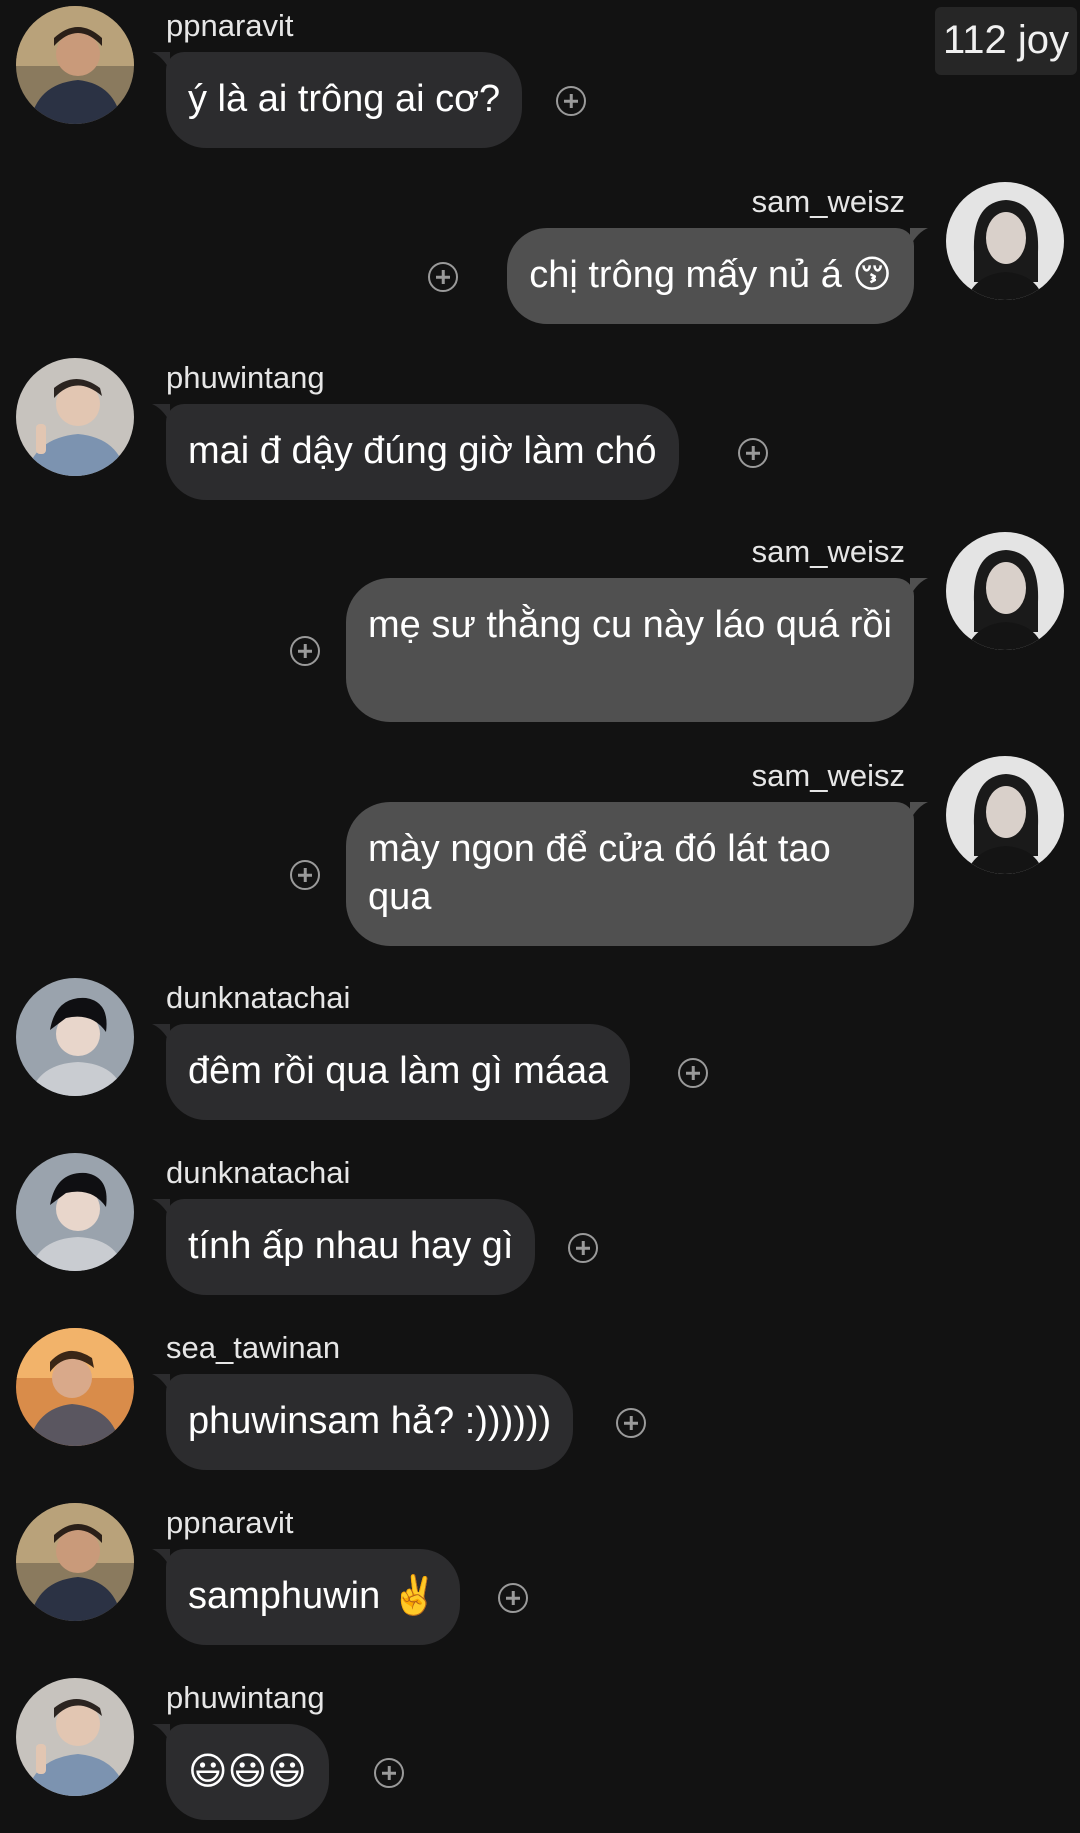 This screenshot has height=1833, width=1080. What do you see at coordinates (422, 452) in the screenshot?
I see `message-bubble: mai đ dậy đúng giờ làm chó` at bounding box center [422, 452].